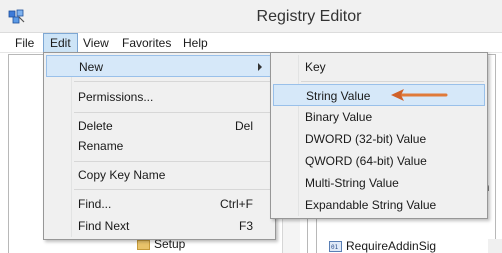  I want to click on menu-bar: File Edit View Favorites Help, so click(251, 43).